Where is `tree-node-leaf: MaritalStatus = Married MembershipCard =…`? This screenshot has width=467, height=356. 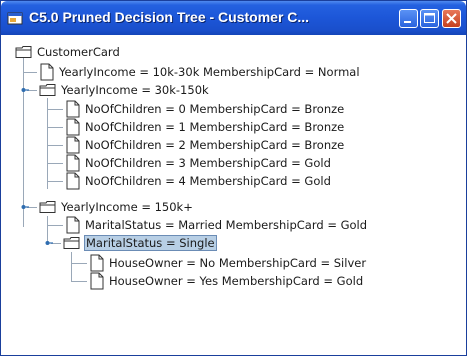 tree-node-leaf: MaritalStatus = Married MembershipCard =… is located at coordinates (216, 225).